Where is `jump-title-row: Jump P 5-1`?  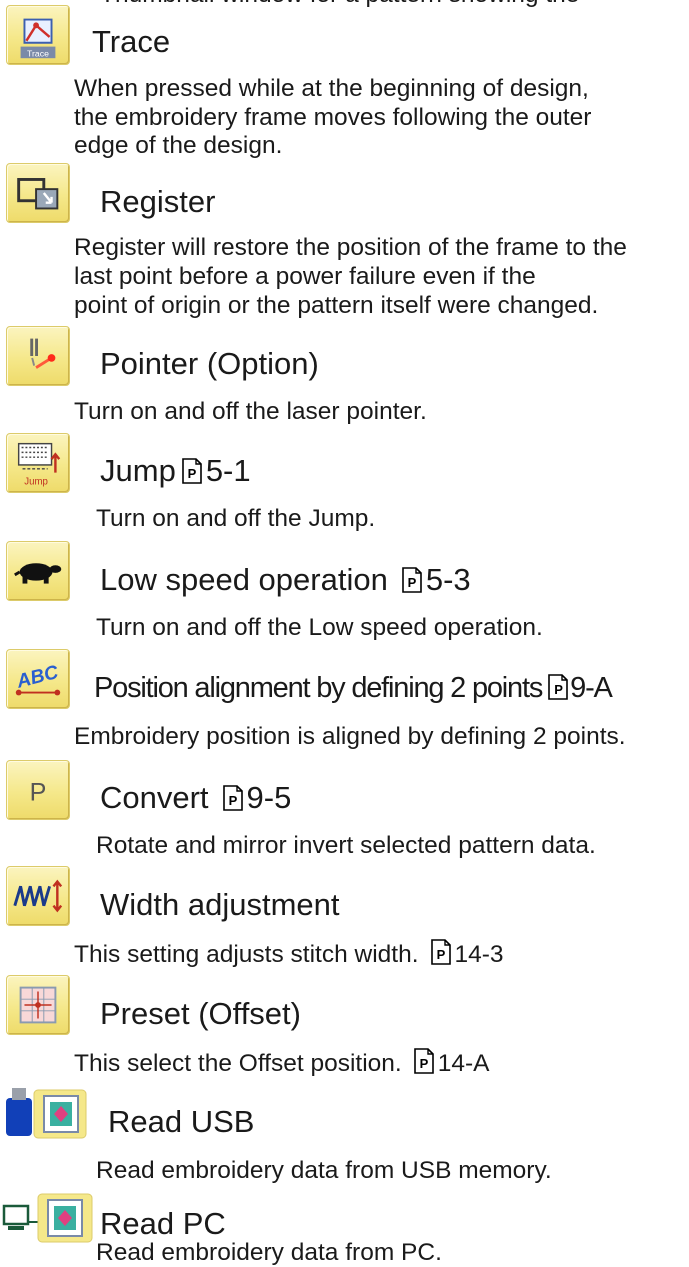
jump-title-row: Jump P 5-1 is located at coordinates (175, 472).